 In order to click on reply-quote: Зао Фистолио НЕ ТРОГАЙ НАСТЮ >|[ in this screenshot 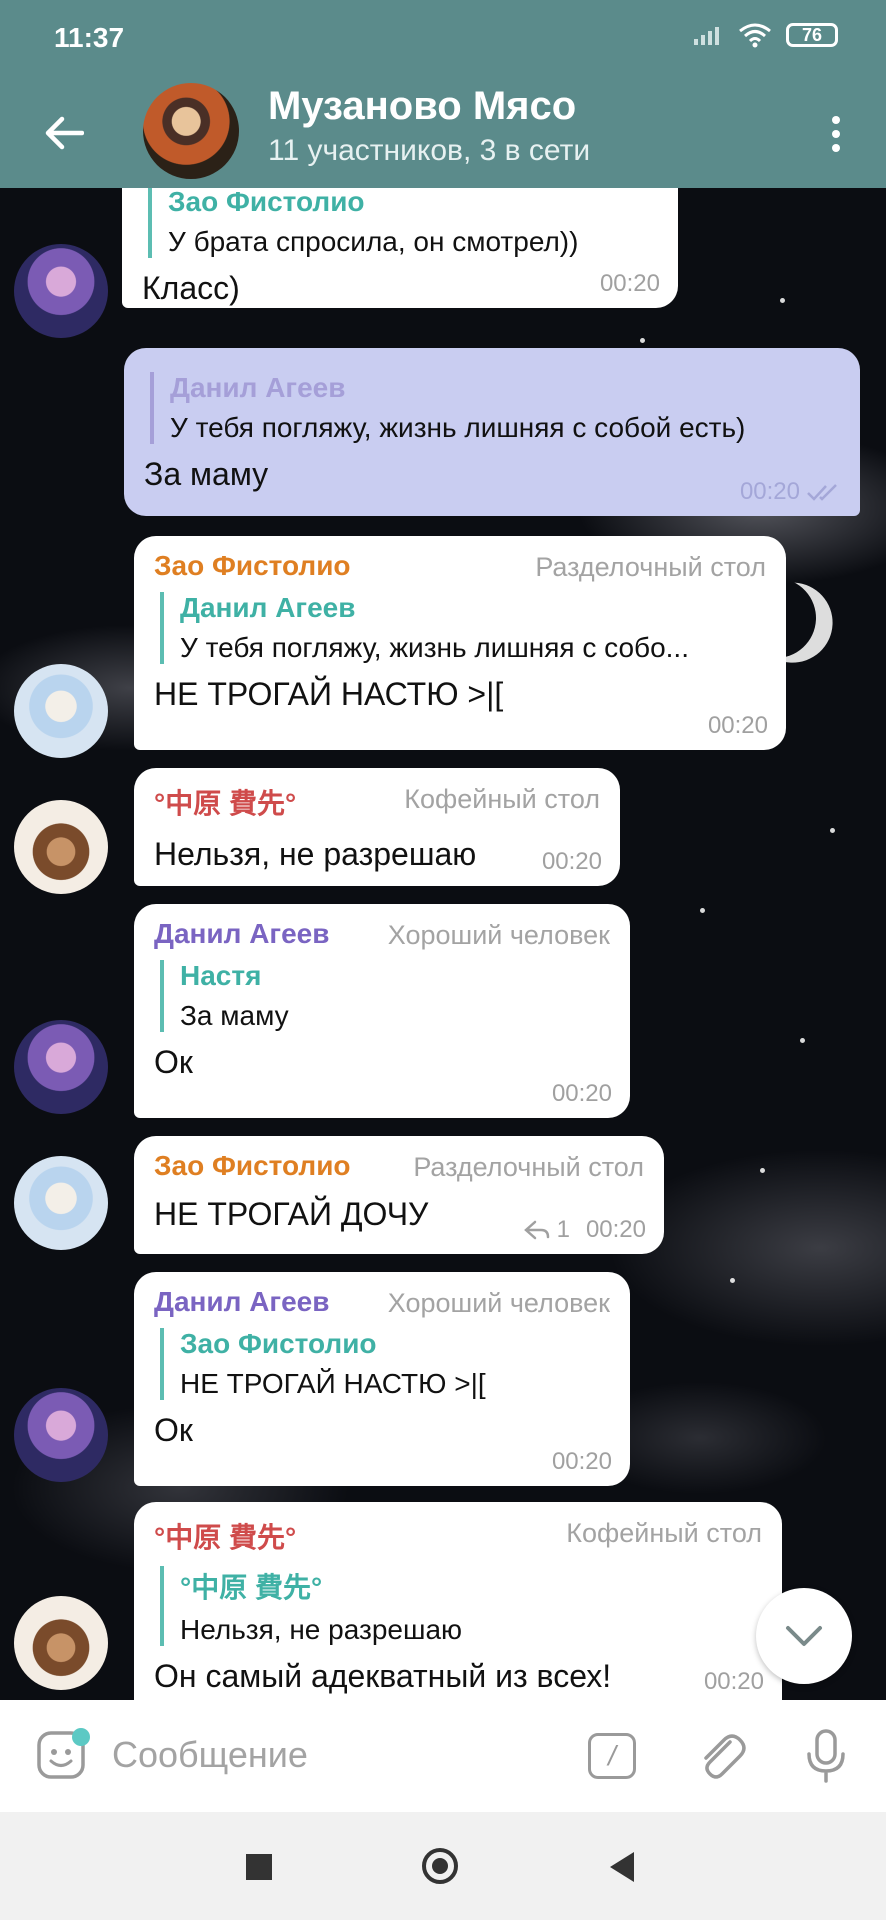, I will do `click(385, 1364)`.